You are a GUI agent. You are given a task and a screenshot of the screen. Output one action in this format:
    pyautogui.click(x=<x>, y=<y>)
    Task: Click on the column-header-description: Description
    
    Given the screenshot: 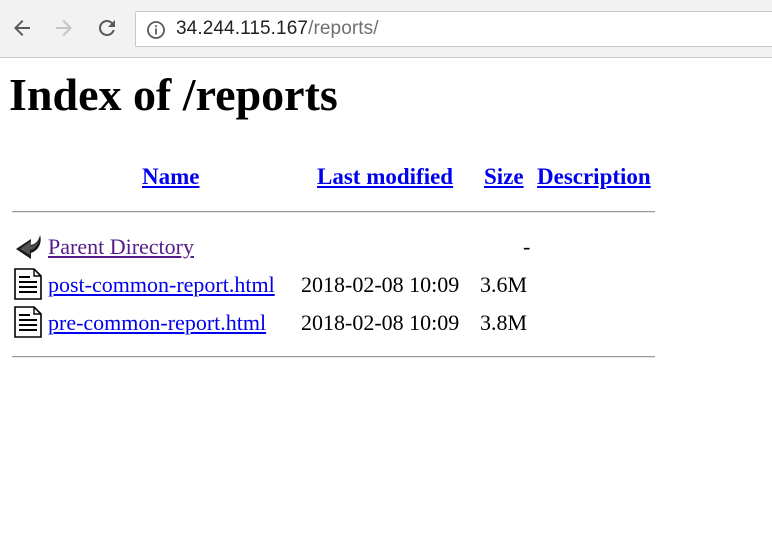 What is the action you would take?
    pyautogui.click(x=594, y=176)
    